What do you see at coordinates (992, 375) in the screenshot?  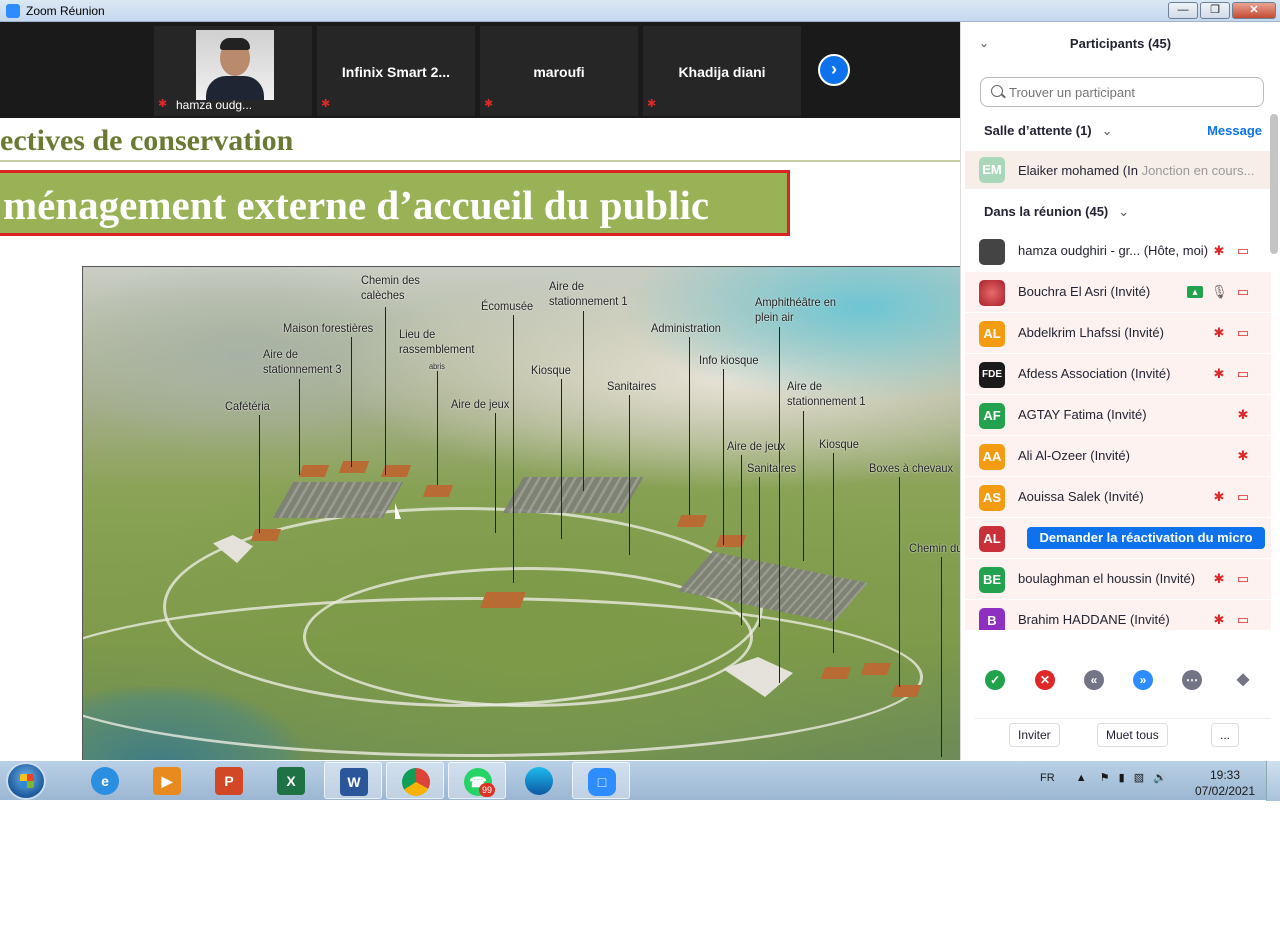 I see `avatar: FDE` at bounding box center [992, 375].